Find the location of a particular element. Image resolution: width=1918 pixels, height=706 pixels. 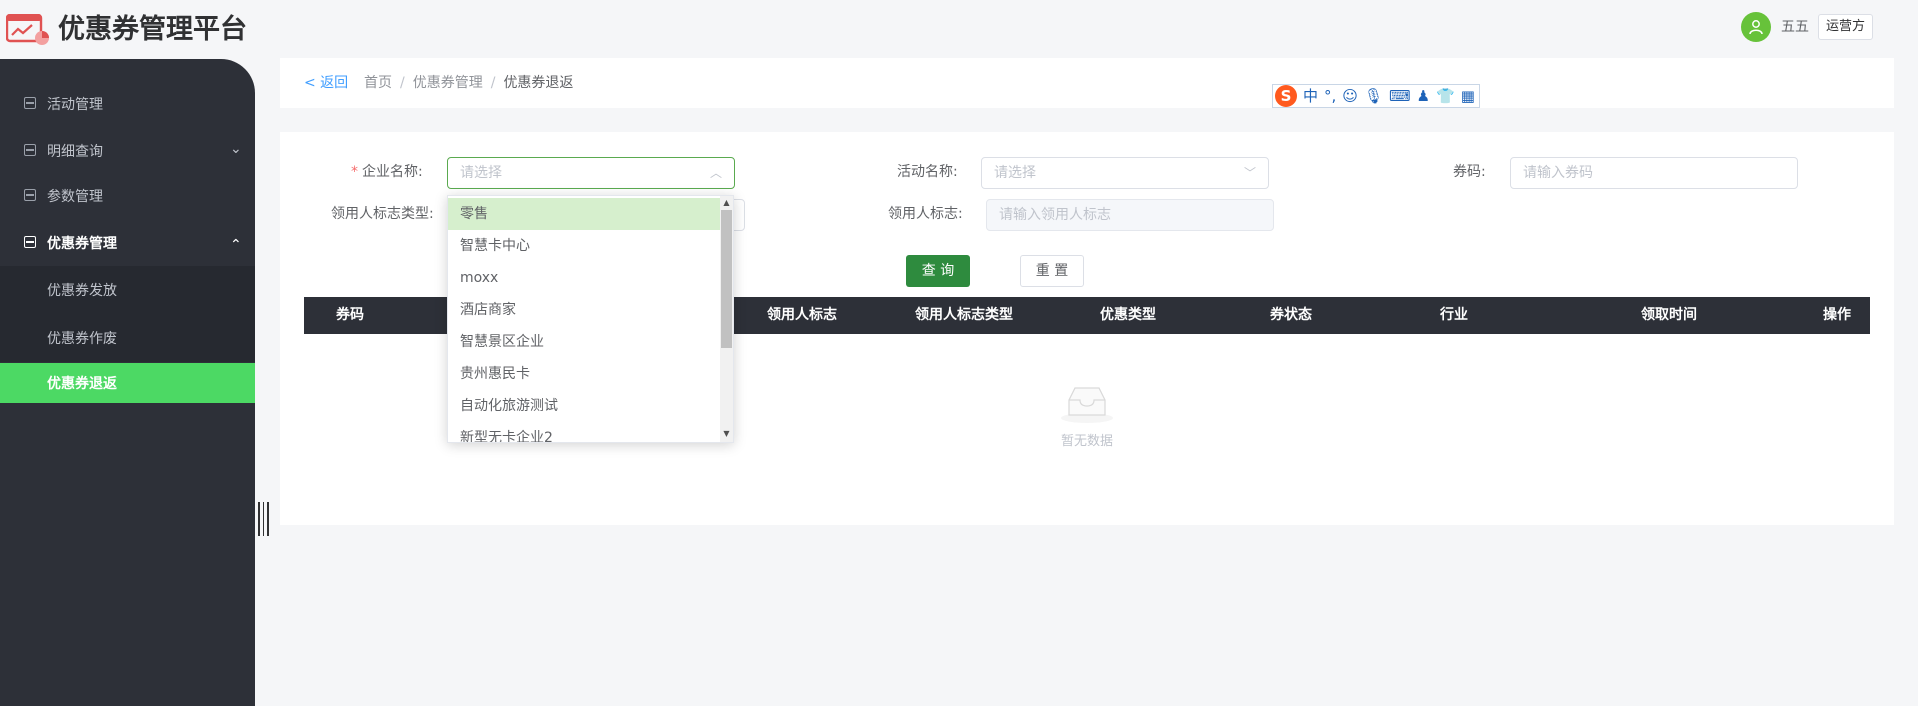

dropdown-option: 酒店商家 is located at coordinates (584, 310).